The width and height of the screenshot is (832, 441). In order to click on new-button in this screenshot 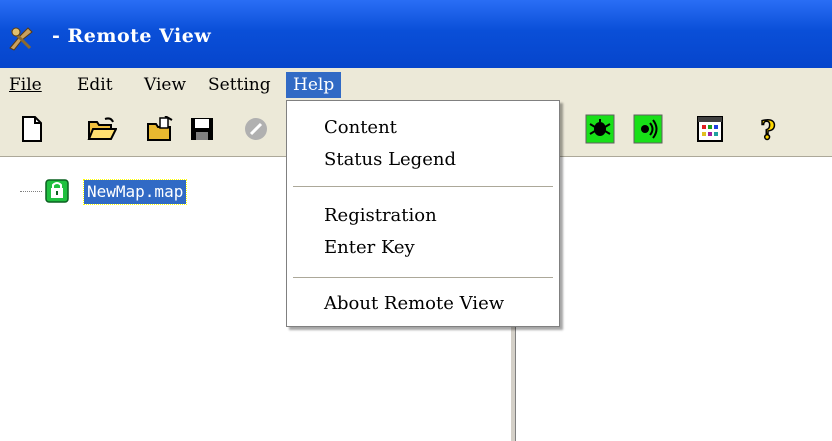, I will do `click(32, 129)`.